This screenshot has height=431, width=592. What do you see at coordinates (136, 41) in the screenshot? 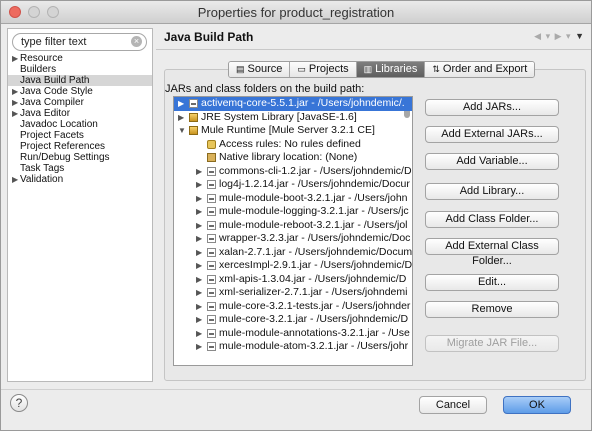
I see `clear-filter-icon: ×` at bounding box center [136, 41].